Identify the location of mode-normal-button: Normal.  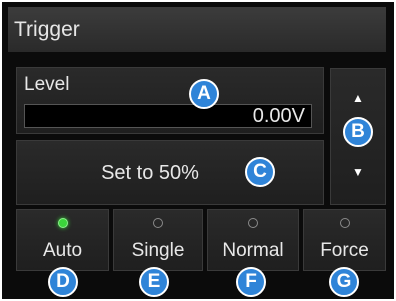
(253, 240).